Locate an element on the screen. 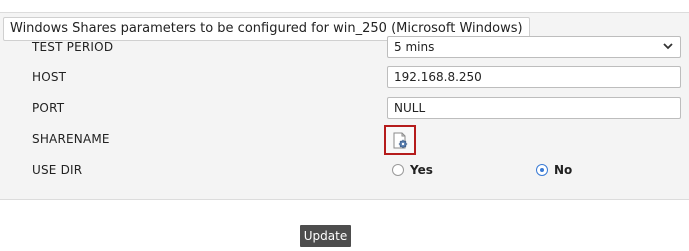 This screenshot has width=689, height=251. gear-document-icon is located at coordinates (400, 140).